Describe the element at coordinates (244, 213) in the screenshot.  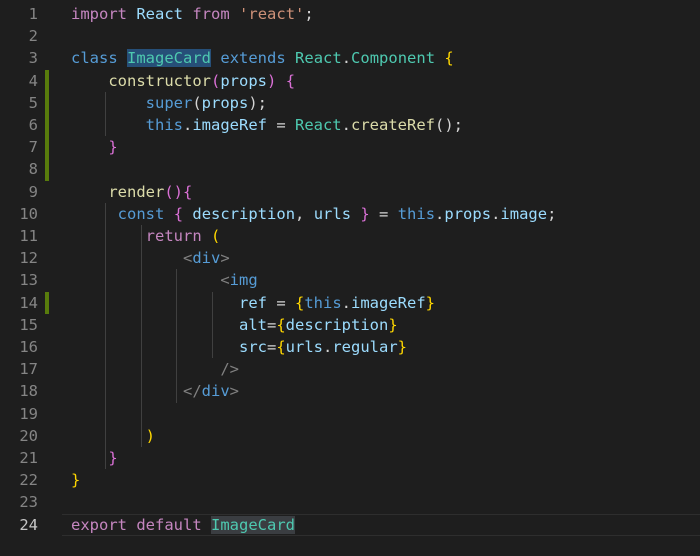
I see `code-token: description` at that location.